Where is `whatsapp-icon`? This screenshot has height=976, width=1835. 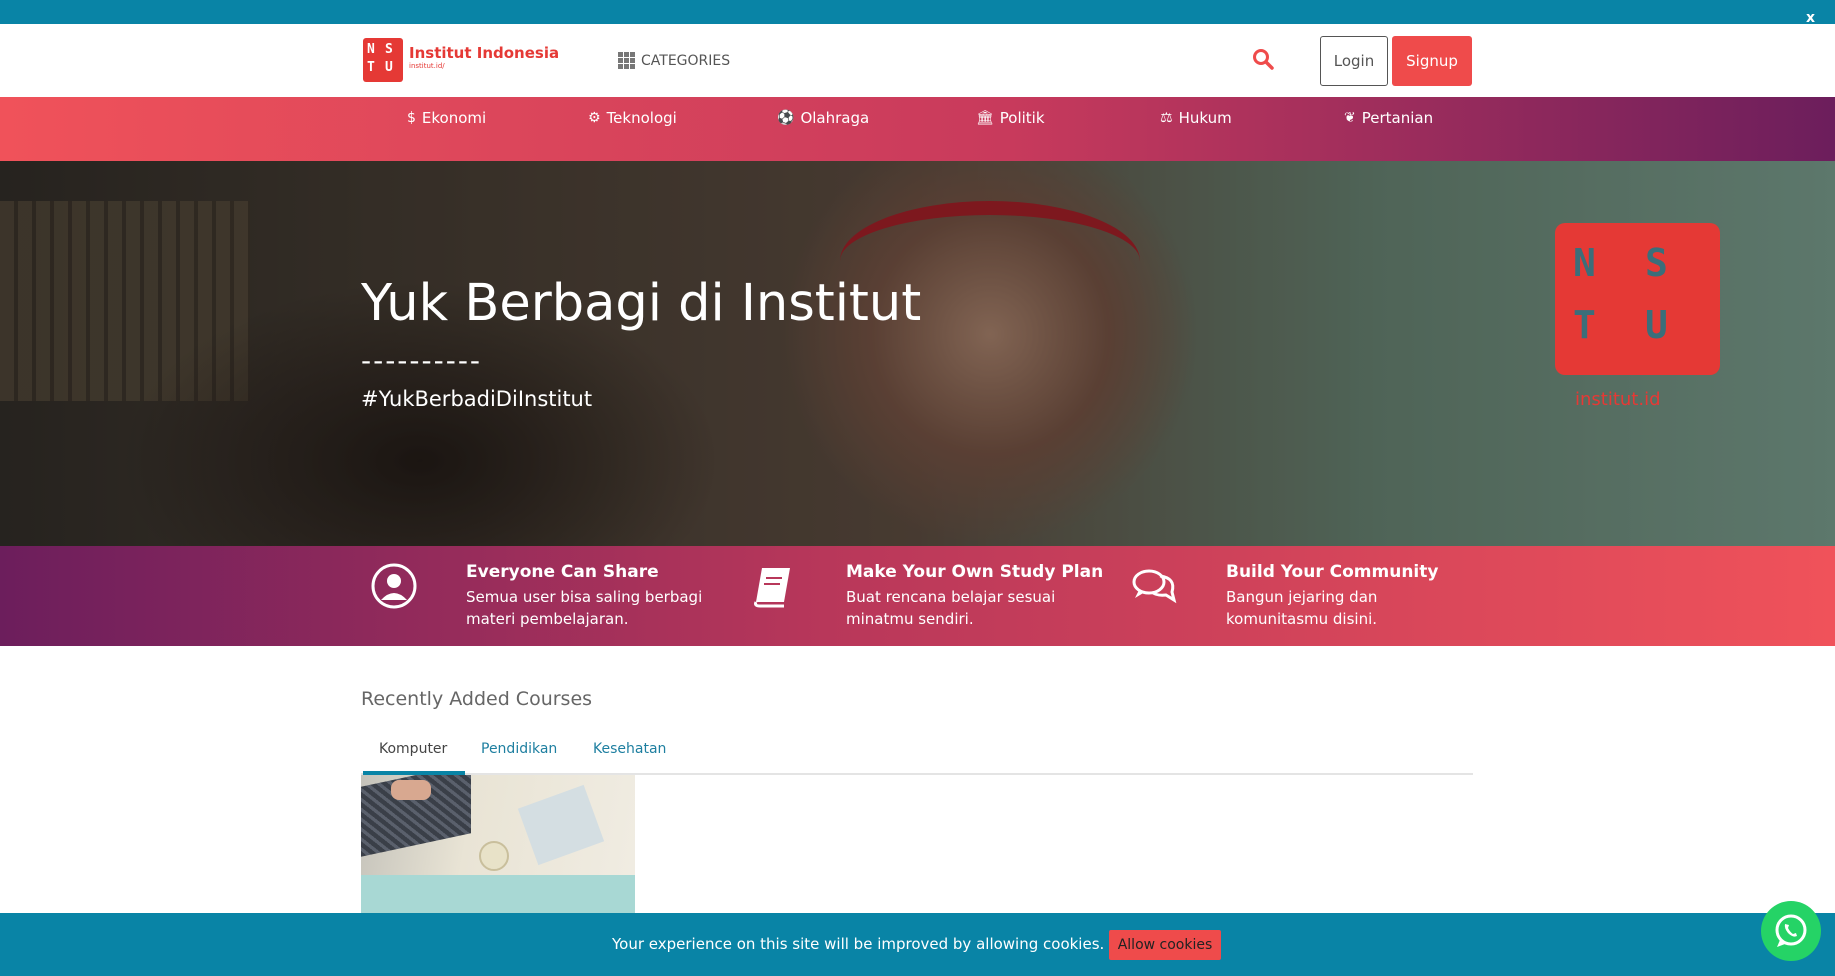
whatsapp-icon is located at coordinates (1791, 930).